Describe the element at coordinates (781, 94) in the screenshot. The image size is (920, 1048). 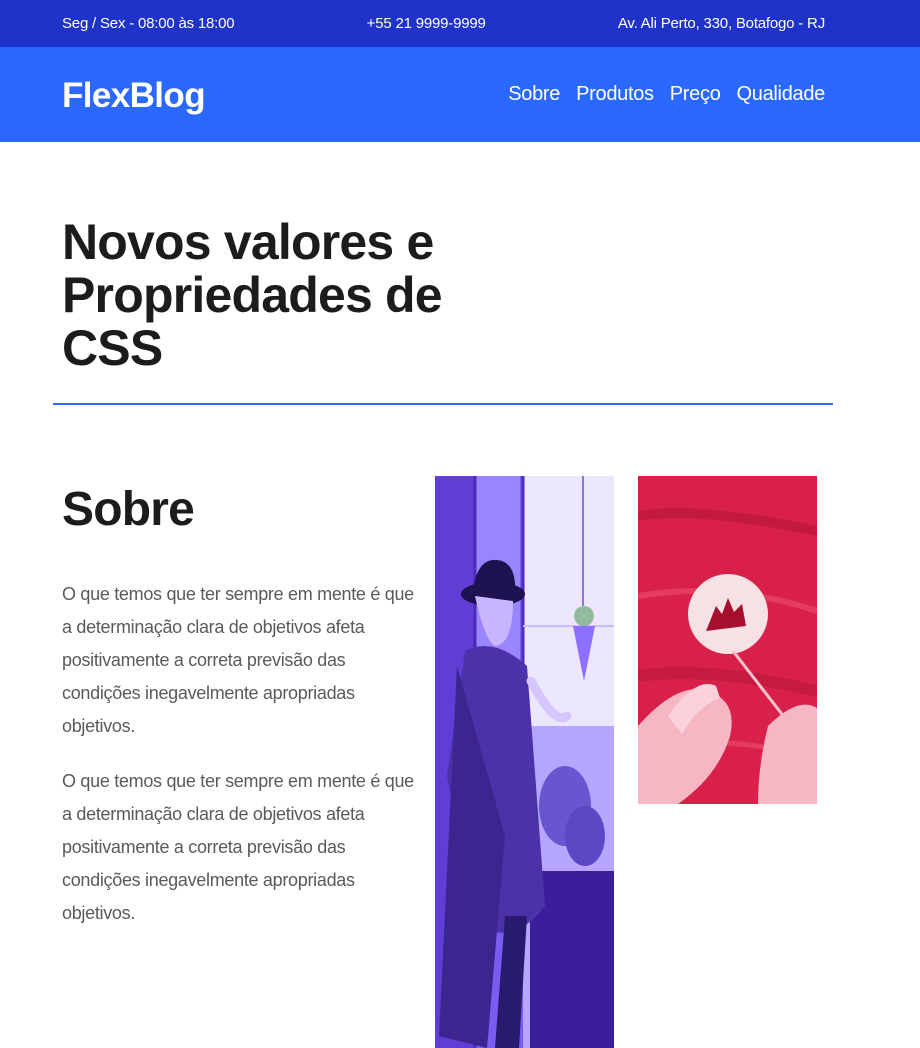
I see `nav-link-qualidade: Qualidade` at that location.